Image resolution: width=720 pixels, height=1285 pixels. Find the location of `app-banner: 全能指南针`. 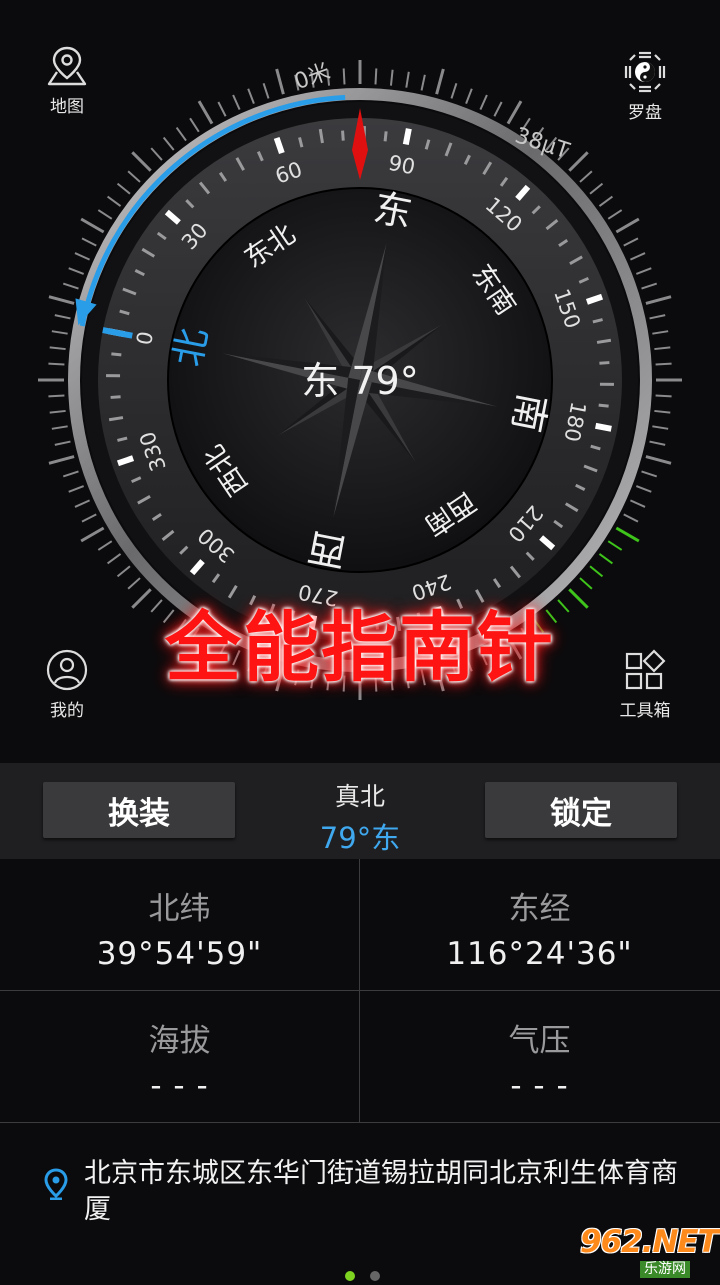

app-banner: 全能指南针 is located at coordinates (360, 641).